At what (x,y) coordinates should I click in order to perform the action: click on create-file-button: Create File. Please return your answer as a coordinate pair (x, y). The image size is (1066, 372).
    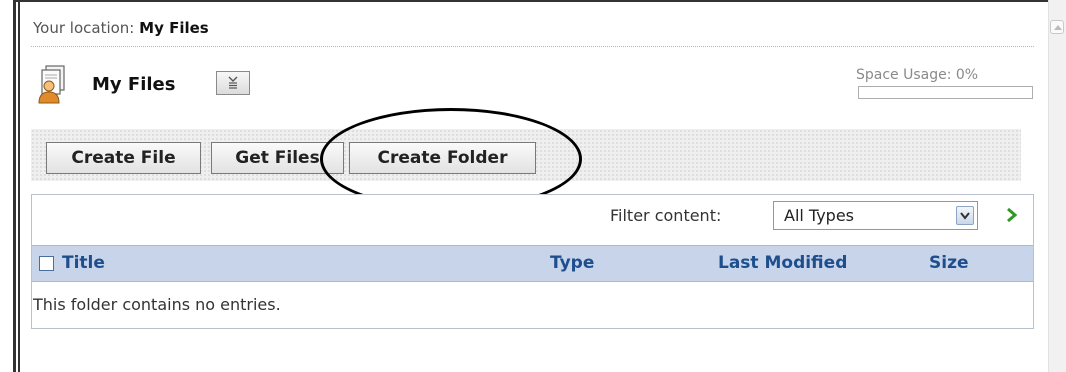
    Looking at the image, I should click on (123, 158).